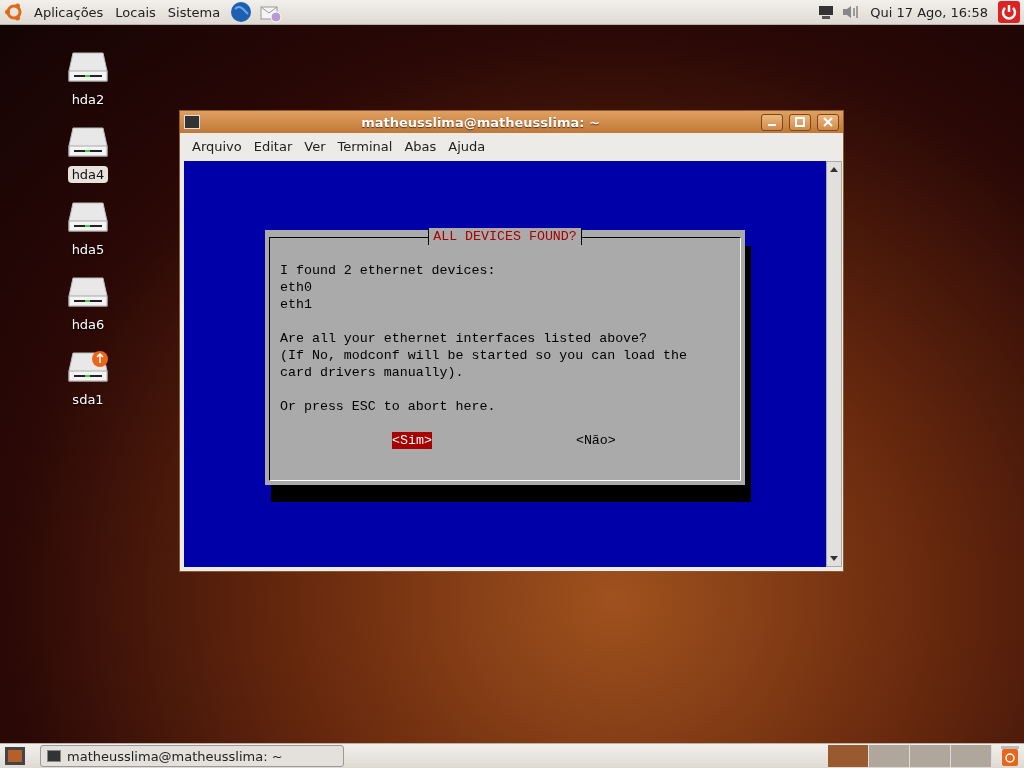 The image size is (1024, 768). What do you see at coordinates (372, 372) in the screenshot?
I see `dialog-text: card drivers manually).` at bounding box center [372, 372].